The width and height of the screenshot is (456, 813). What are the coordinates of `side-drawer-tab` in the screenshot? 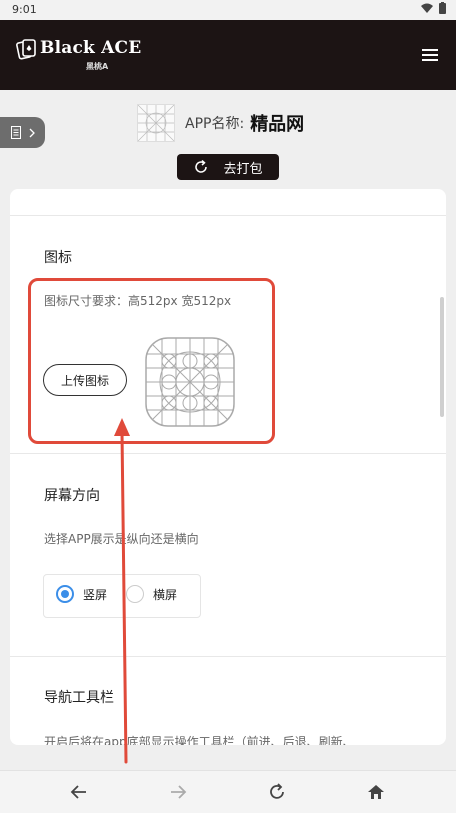 It's located at (22, 132).